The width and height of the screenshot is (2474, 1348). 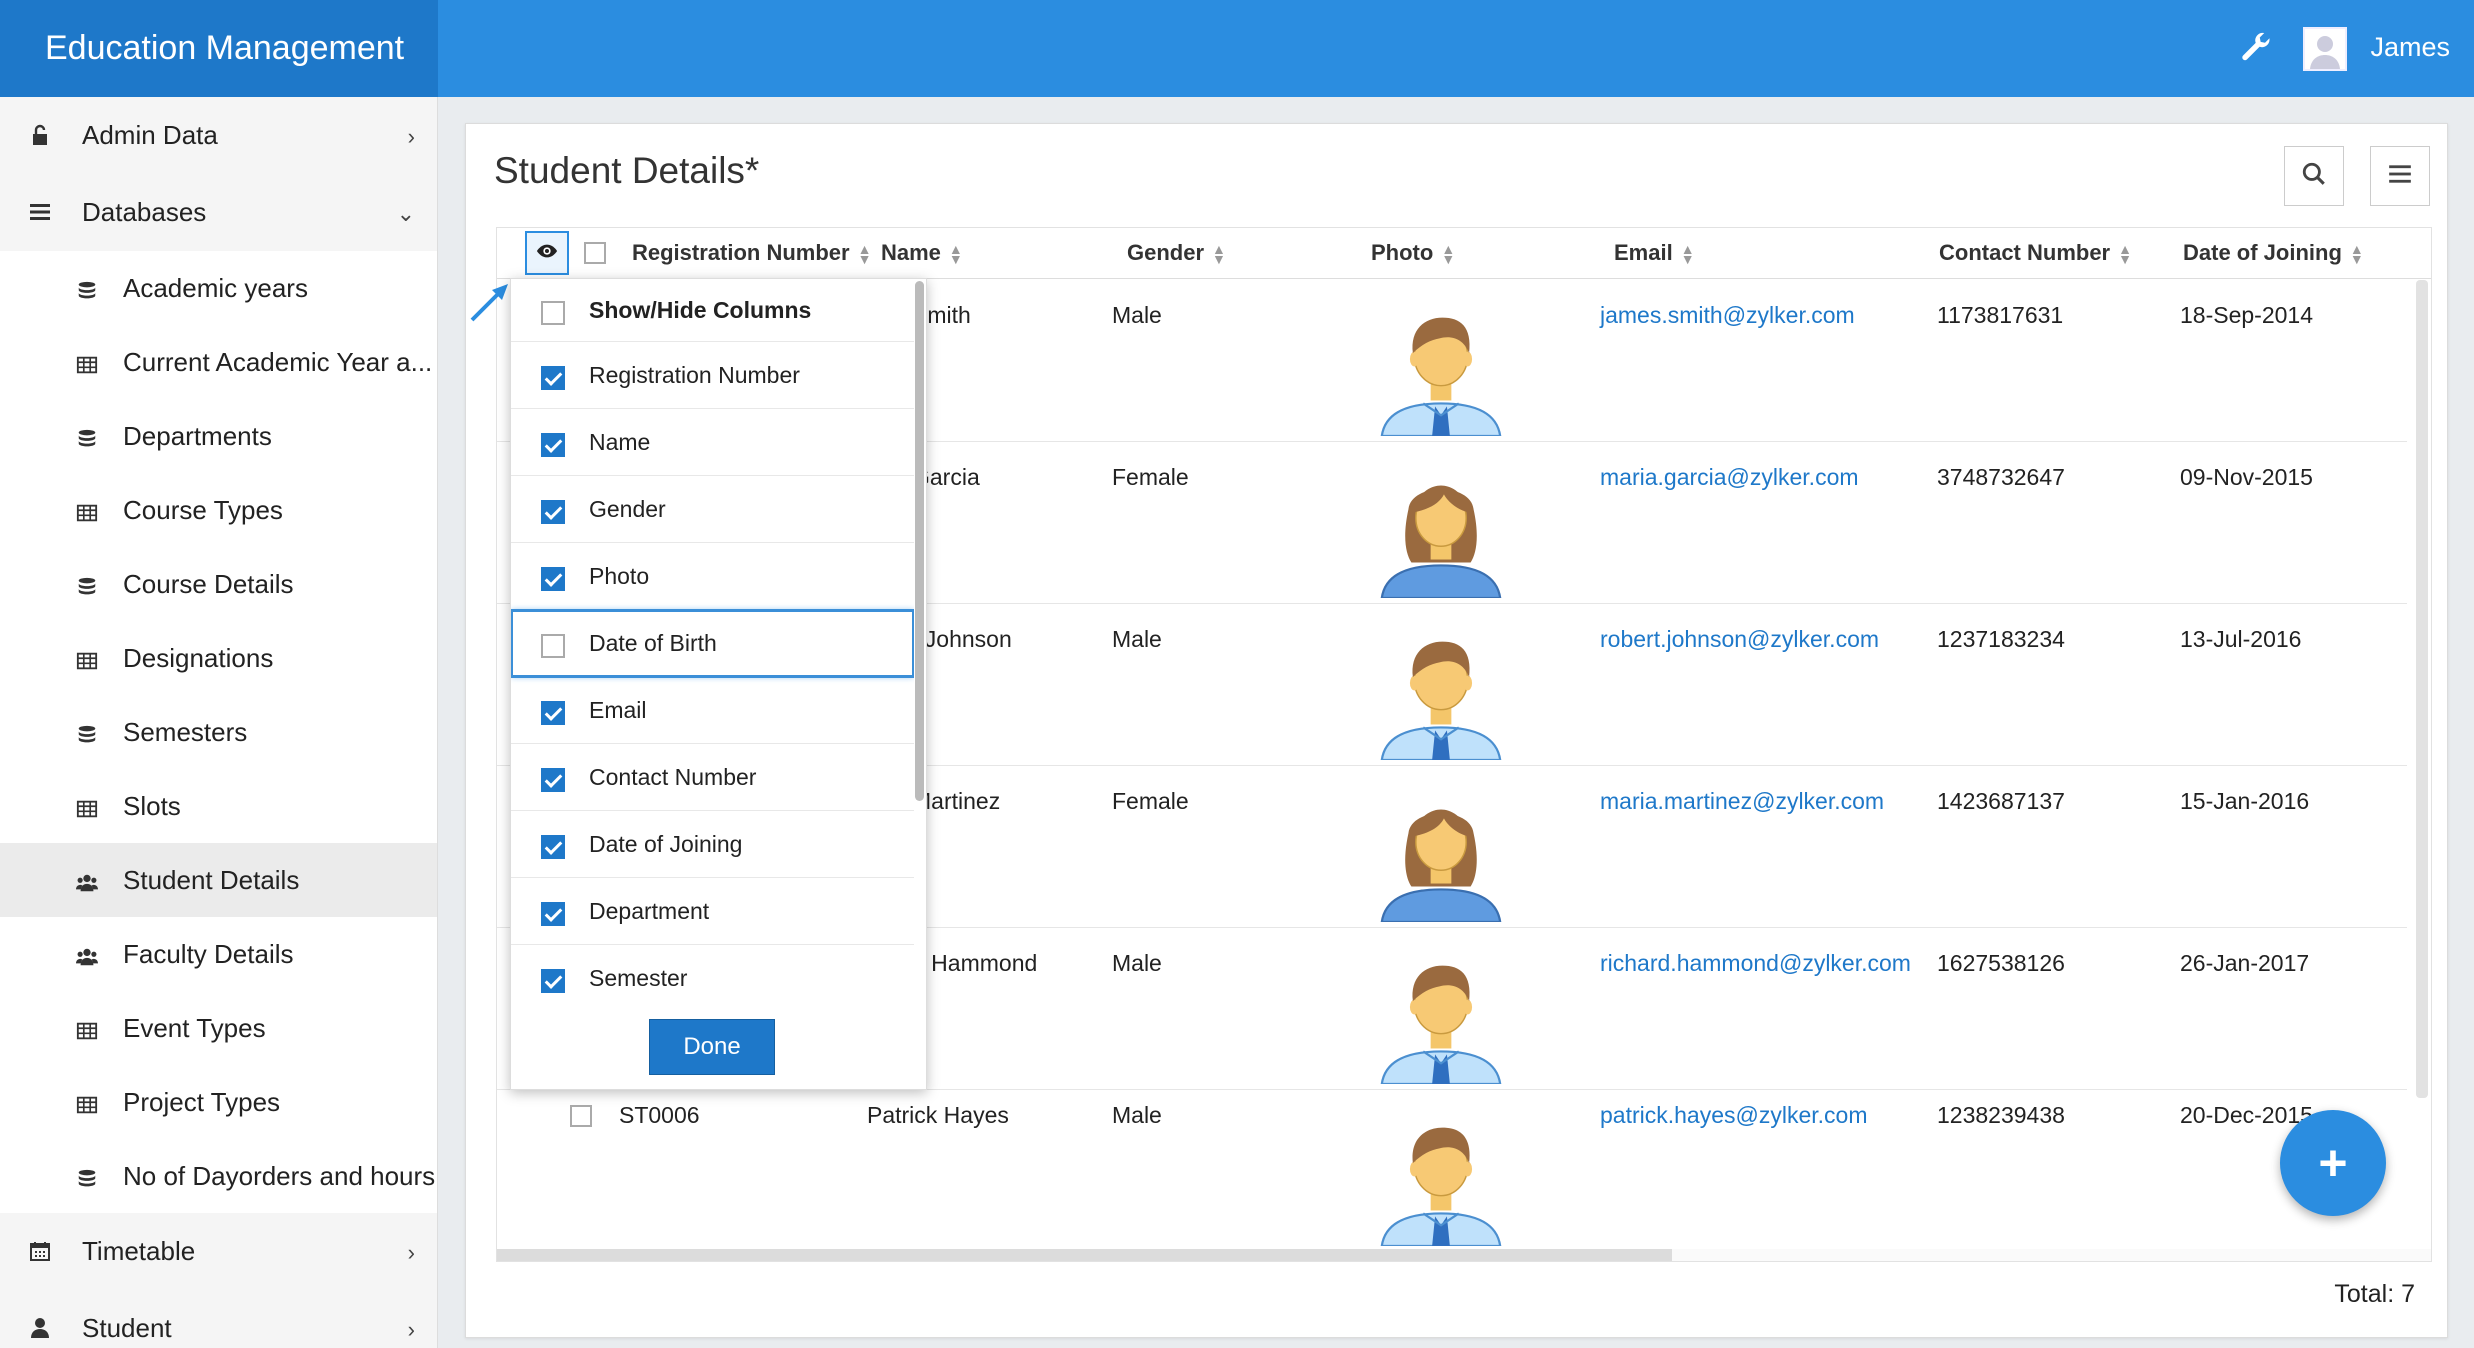 I want to click on column-option-photo: Photo, so click(x=712, y=576).